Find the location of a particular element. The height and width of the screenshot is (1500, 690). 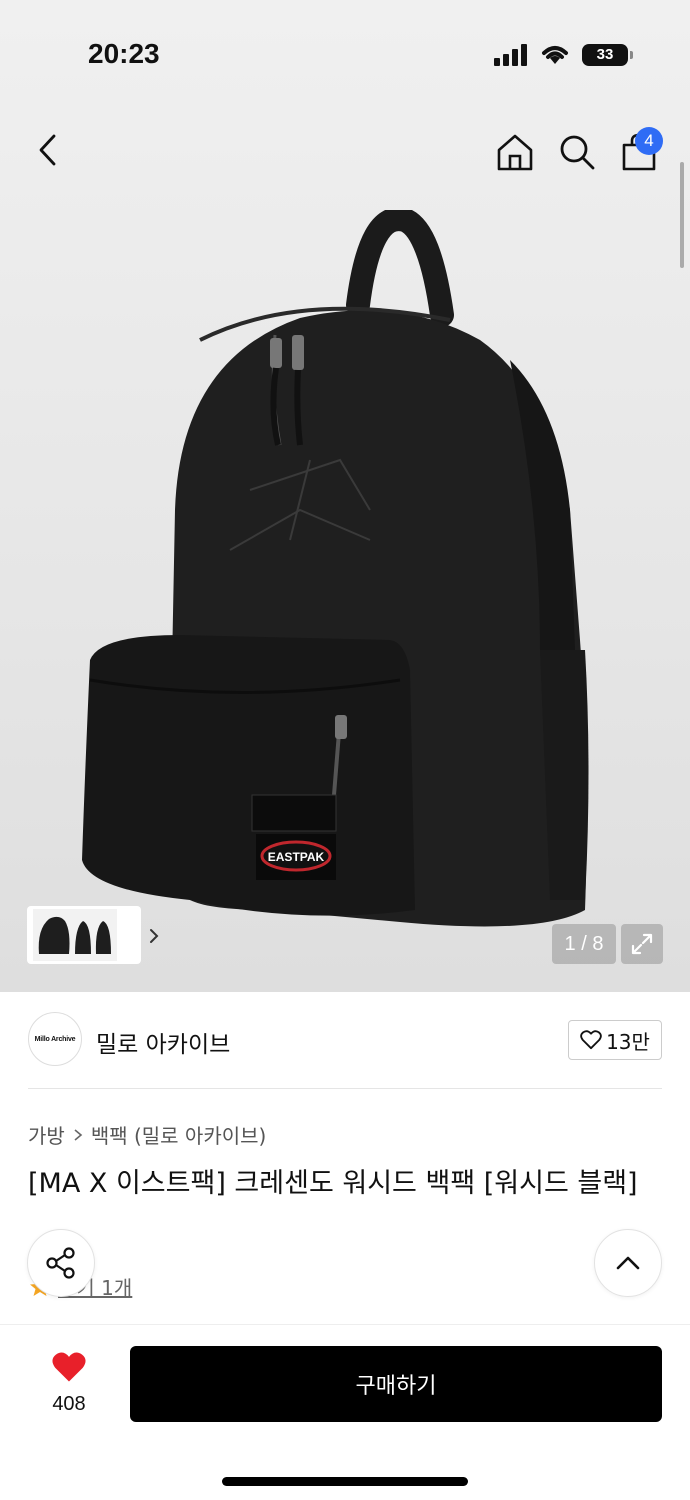

brand-logo: Millo Archive is located at coordinates (55, 1039).